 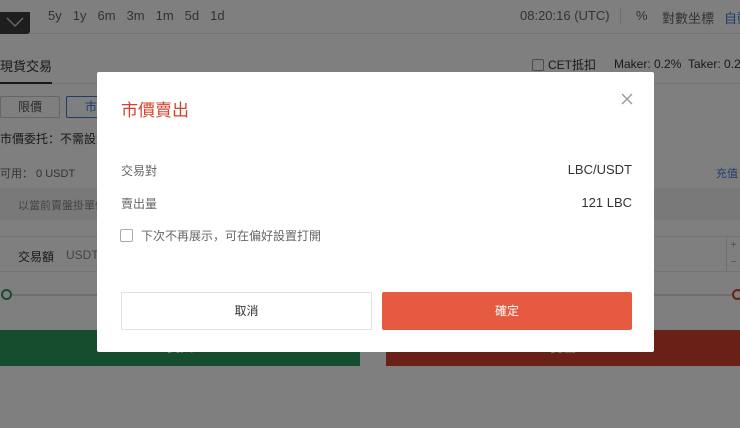 What do you see at coordinates (599, 169) in the screenshot?
I see `pair-value: LBC/USDT` at bounding box center [599, 169].